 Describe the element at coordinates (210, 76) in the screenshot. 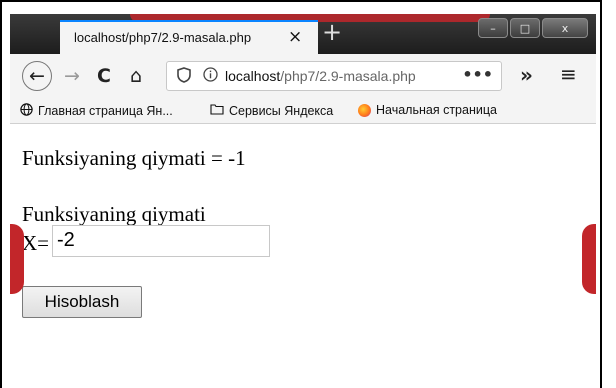

I see `site-info-icon` at that location.